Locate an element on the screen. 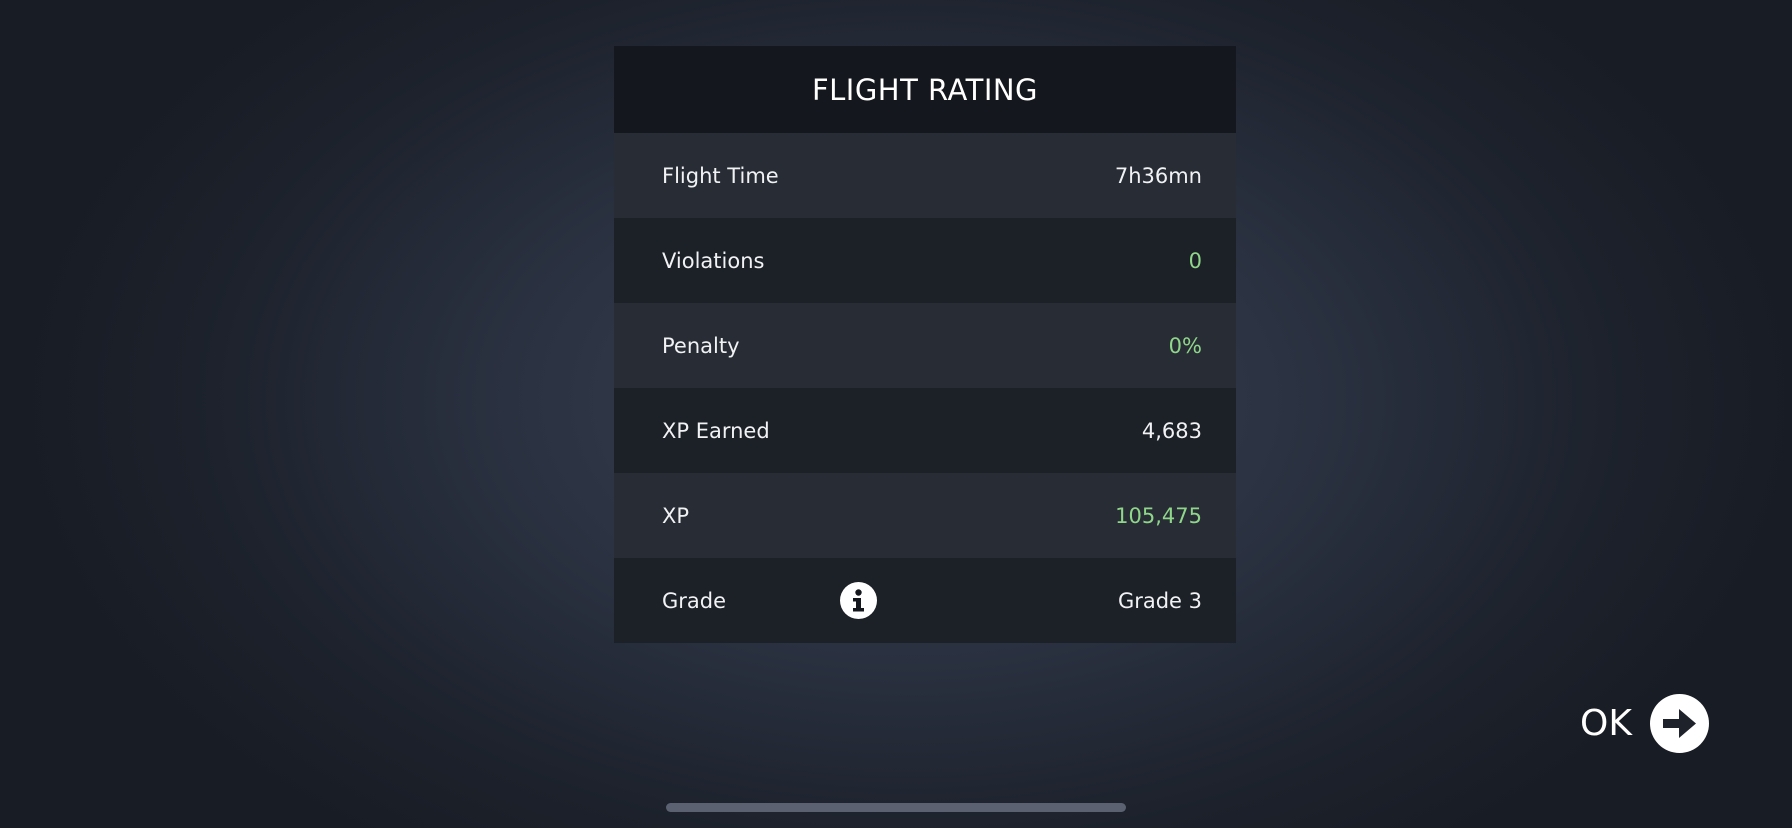 The height and width of the screenshot is (828, 1792). row-label: Penalty is located at coordinates (701, 345).